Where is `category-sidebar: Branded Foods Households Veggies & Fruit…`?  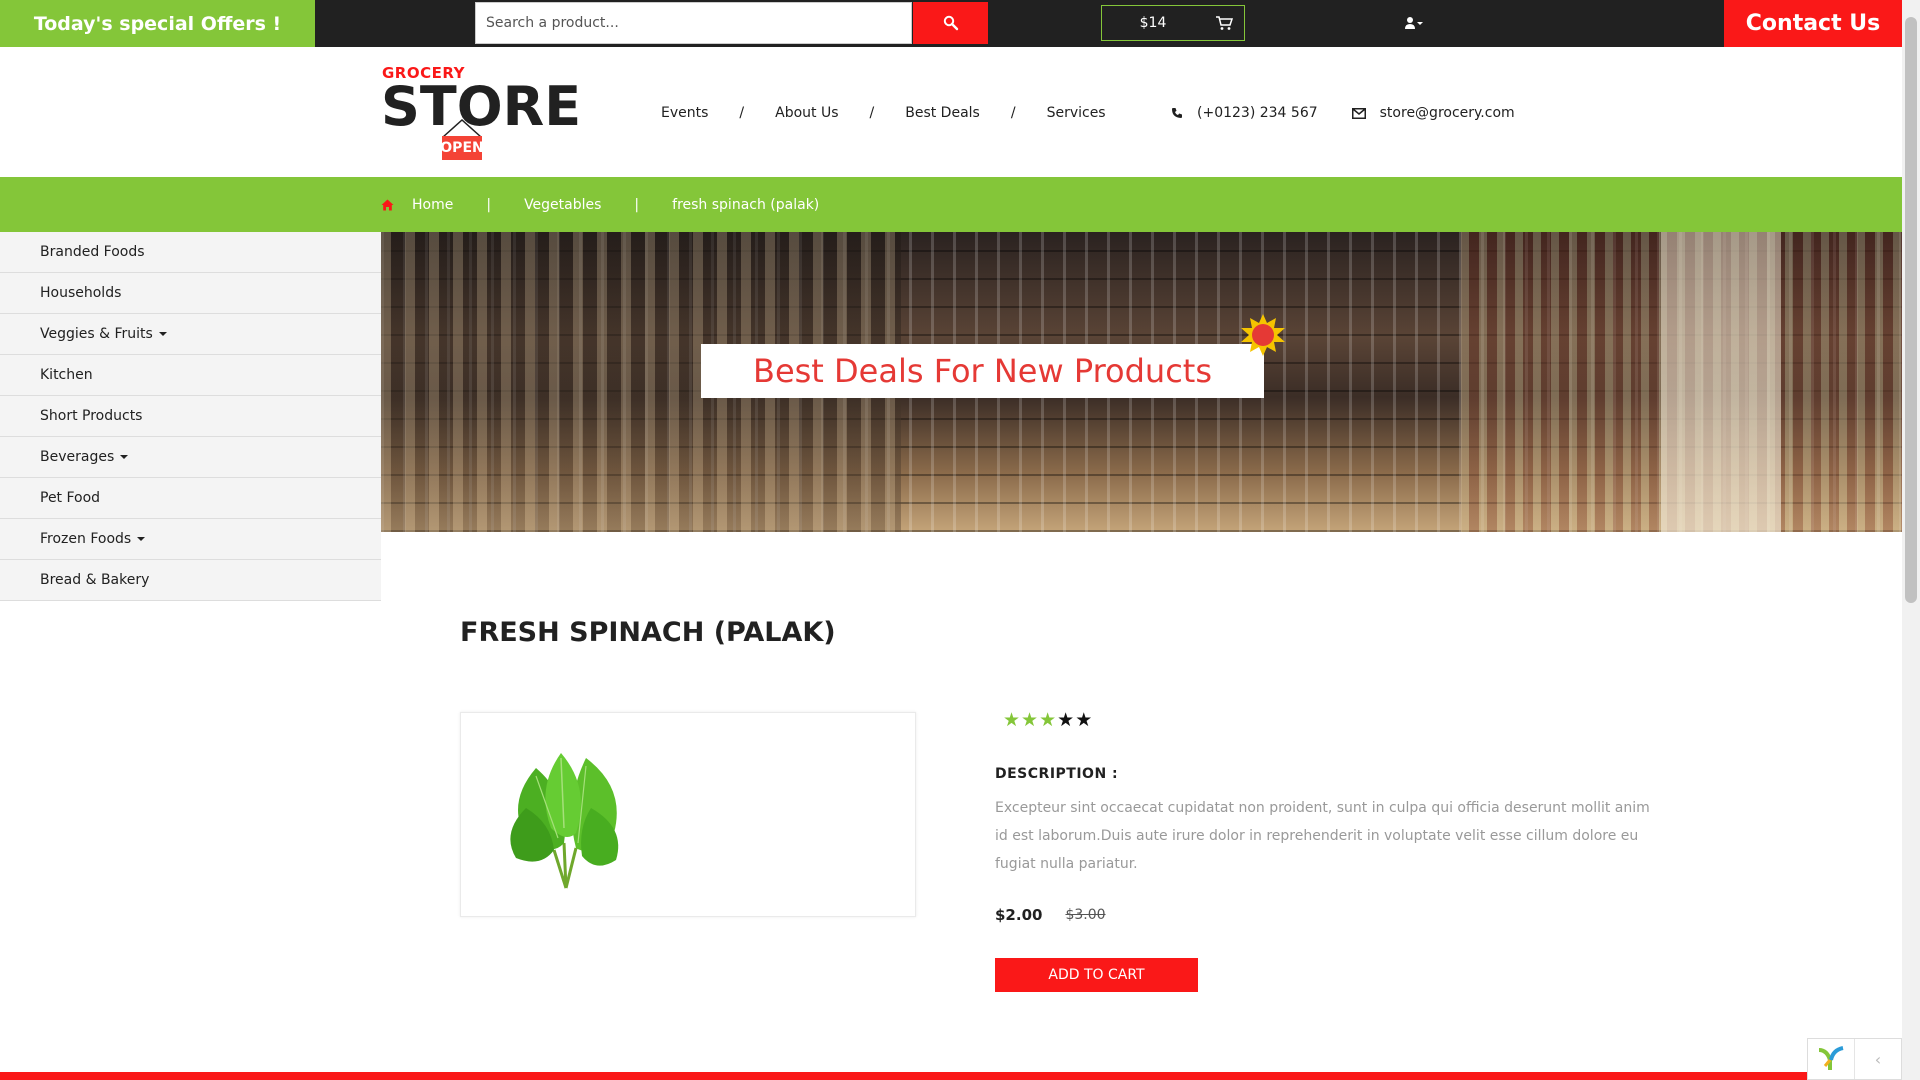
category-sidebar: Branded Foods Households Veggies & Fruit… is located at coordinates (190, 416).